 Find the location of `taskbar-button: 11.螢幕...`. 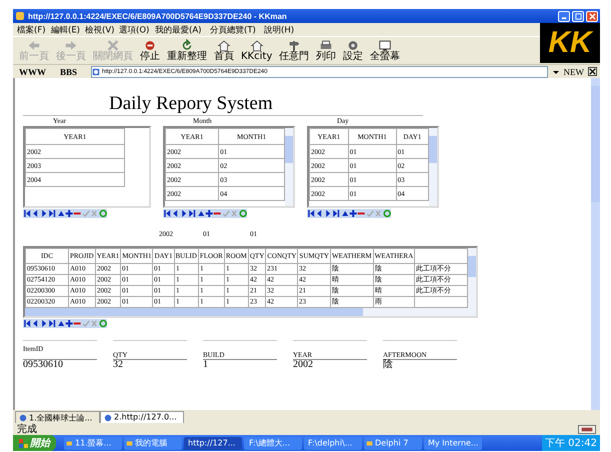

taskbar-button: 11.螢幕... is located at coordinates (93, 443).